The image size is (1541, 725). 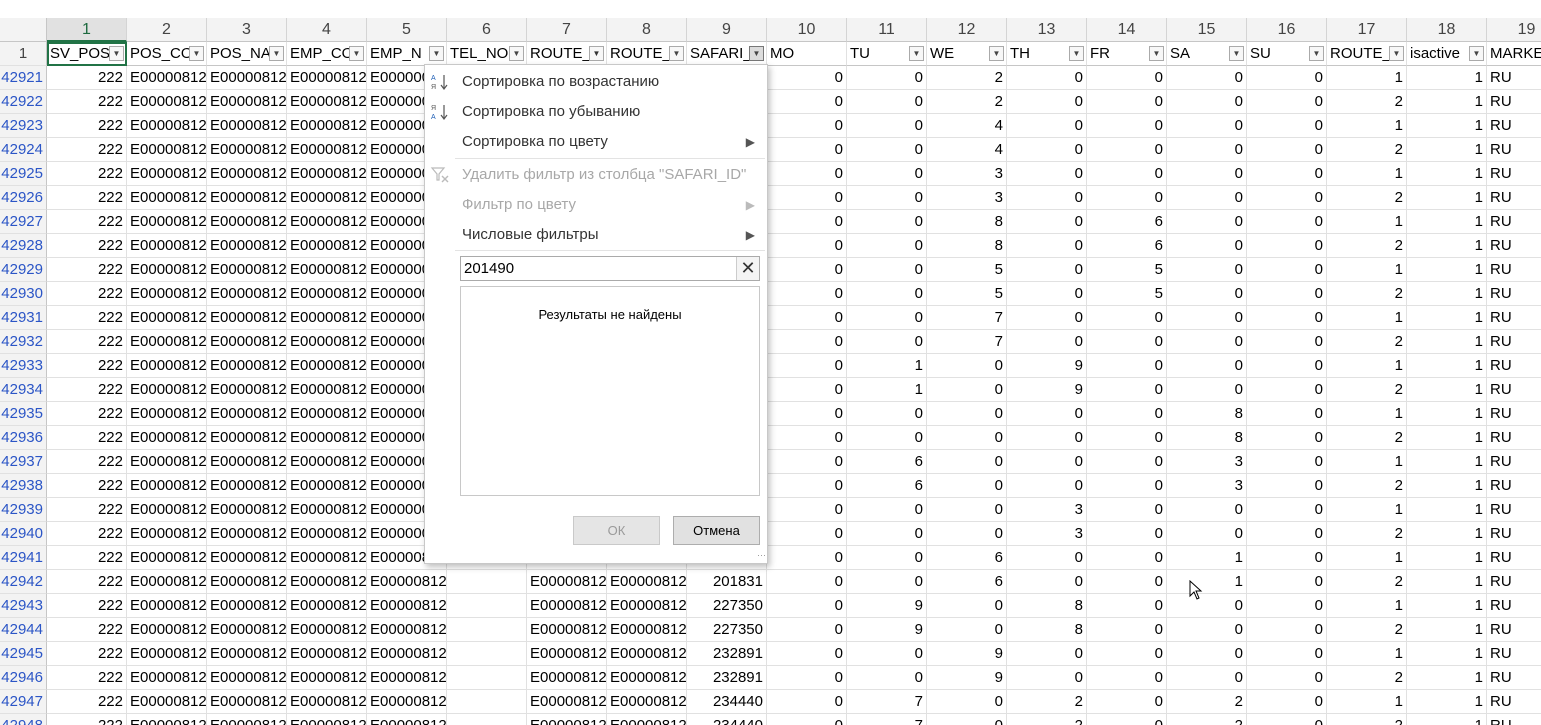 What do you see at coordinates (761, 555) in the screenshot?
I see `resize-grip-icon: ⋯` at bounding box center [761, 555].